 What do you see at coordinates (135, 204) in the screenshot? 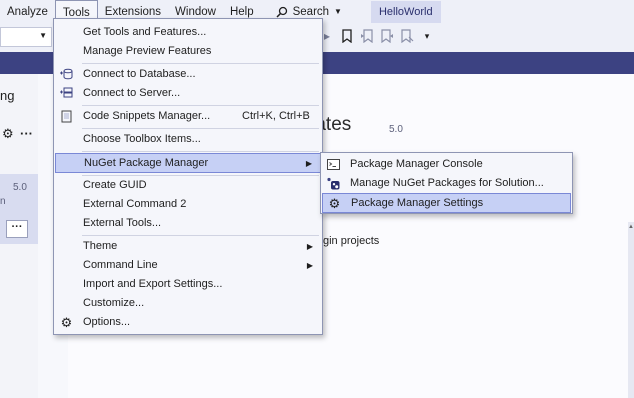
I see `menu-item-label: External Command 2` at bounding box center [135, 204].